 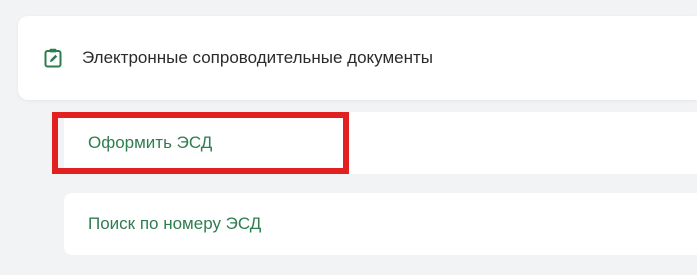 I want to click on menu-item-label: Поиск по номеру ЭСД, so click(x=175, y=223).